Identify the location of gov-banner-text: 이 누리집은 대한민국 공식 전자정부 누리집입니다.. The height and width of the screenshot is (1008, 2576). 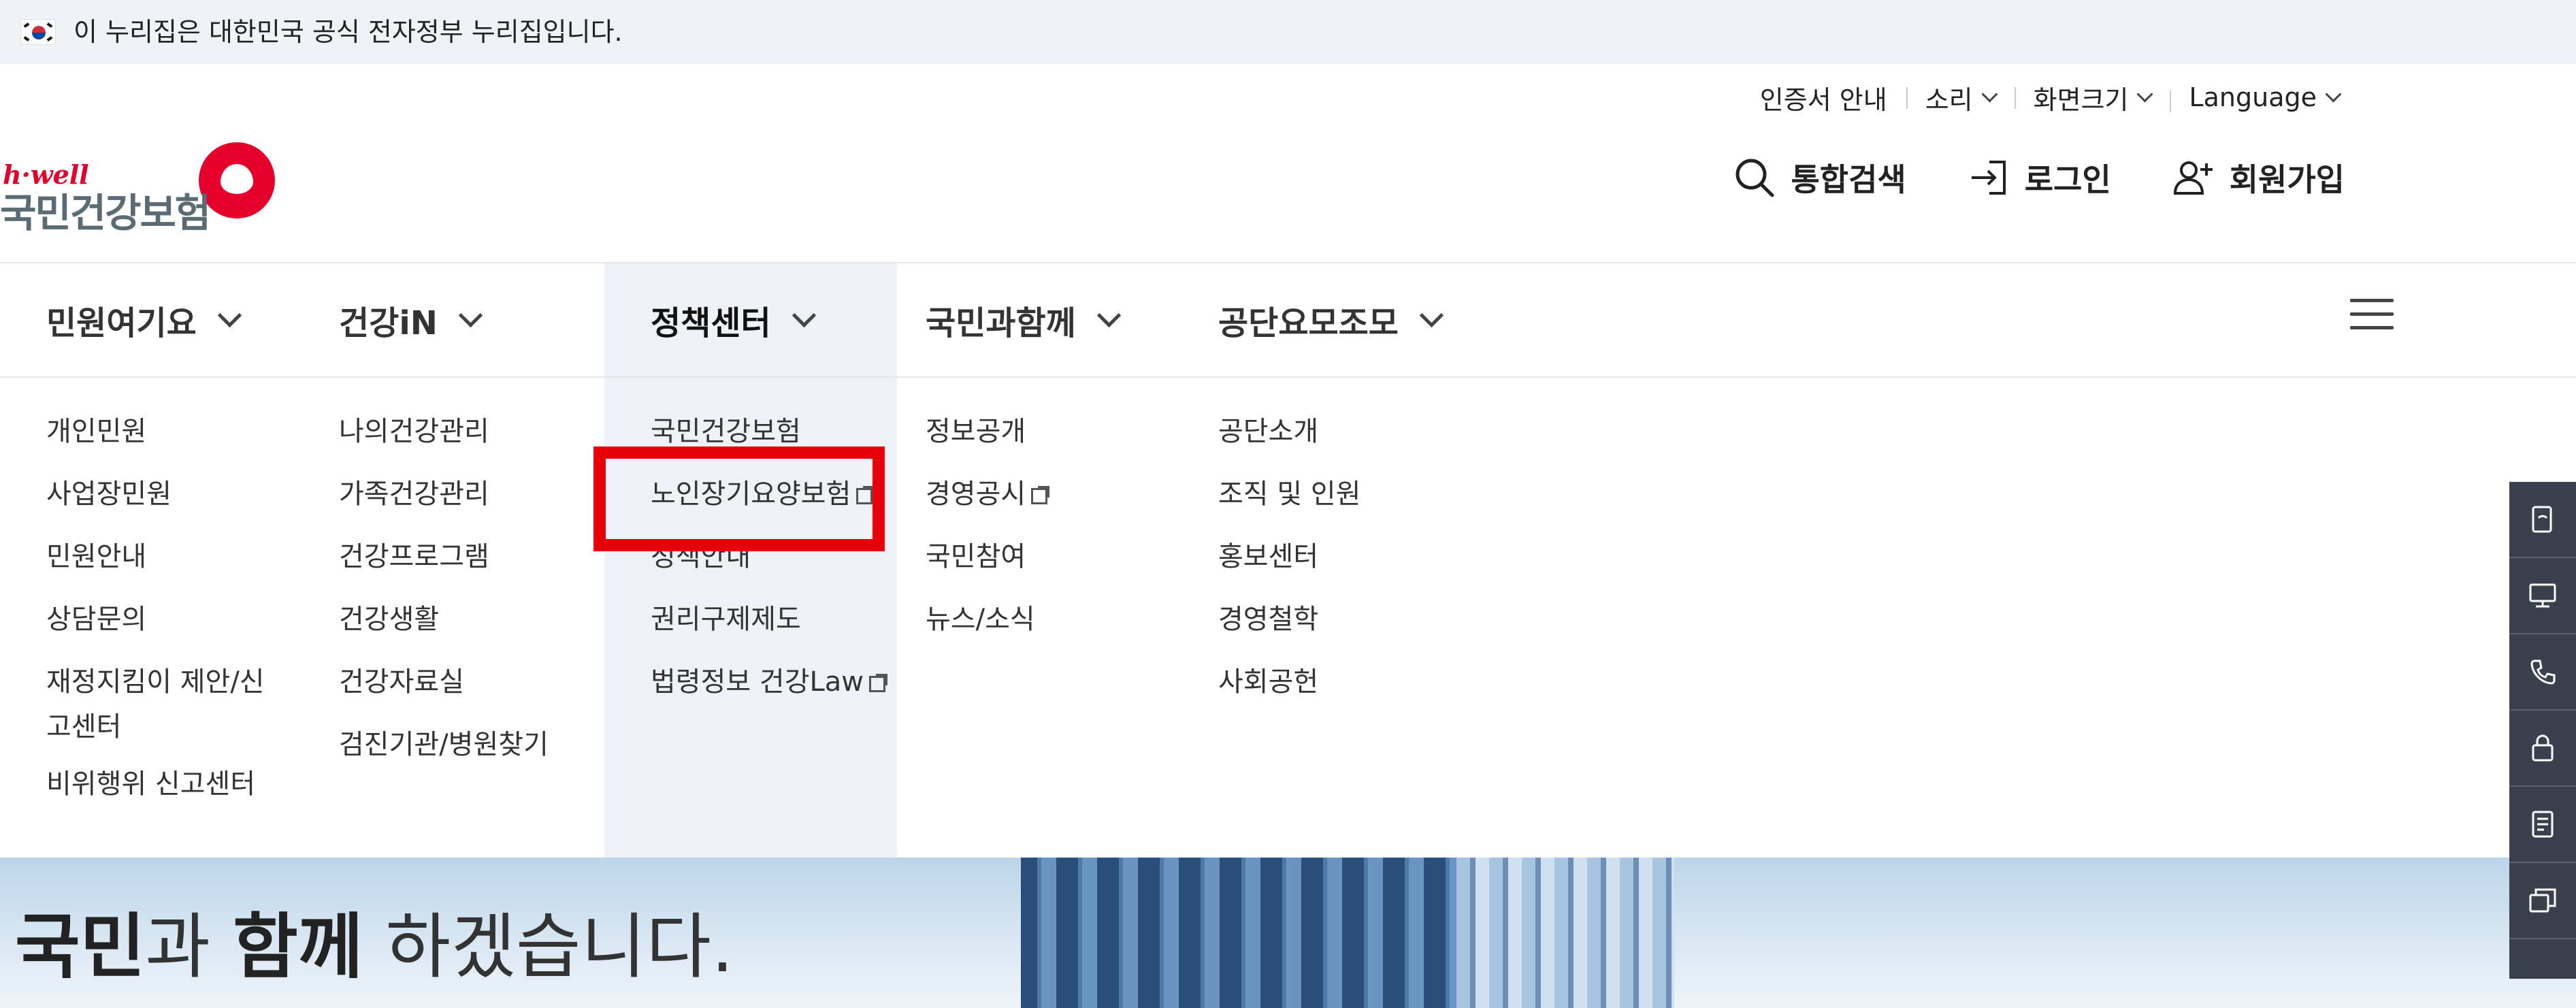
(348, 32).